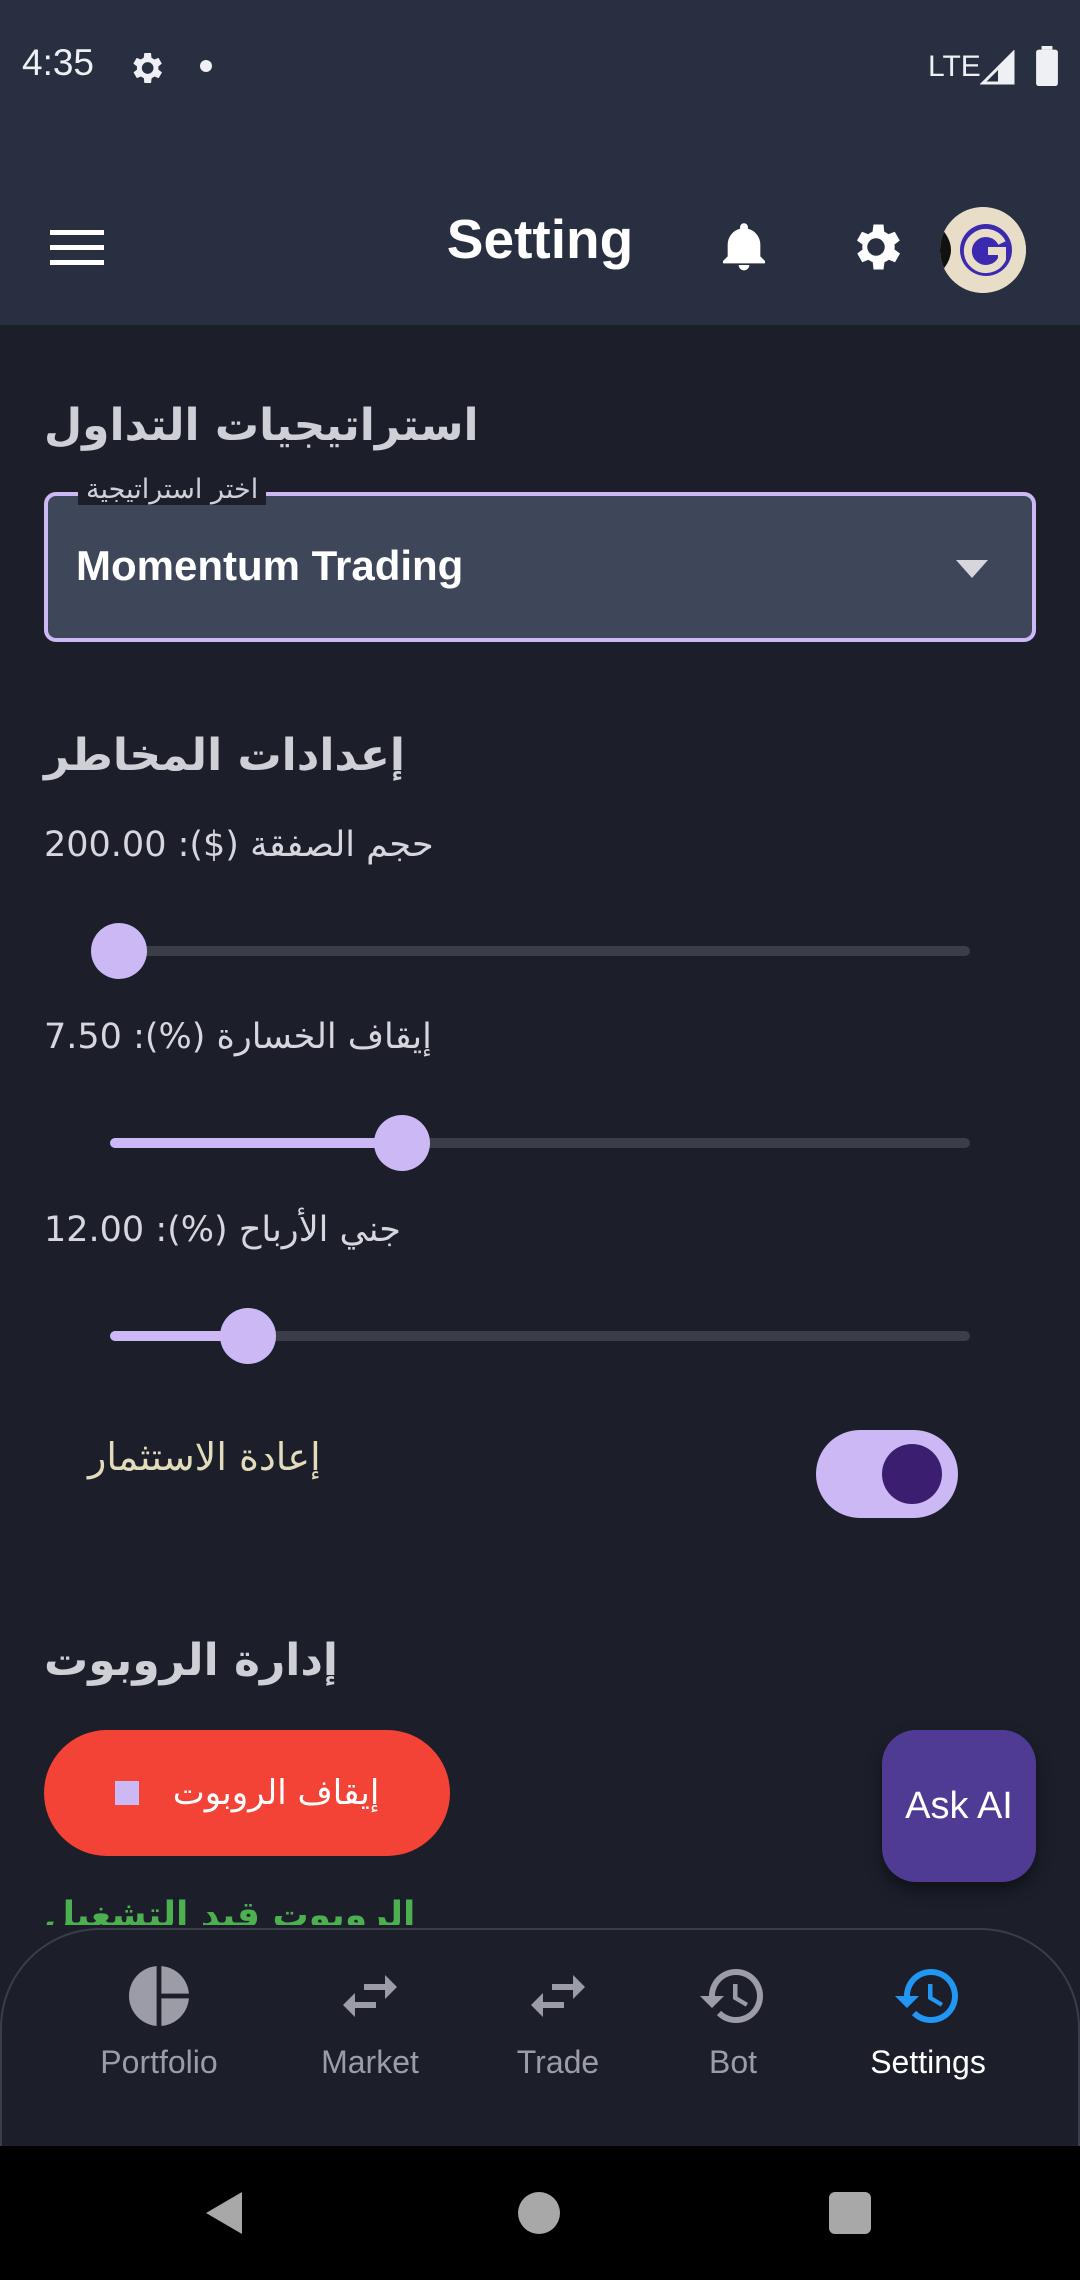  I want to click on nav-item-market: Market, so click(370, 2020).